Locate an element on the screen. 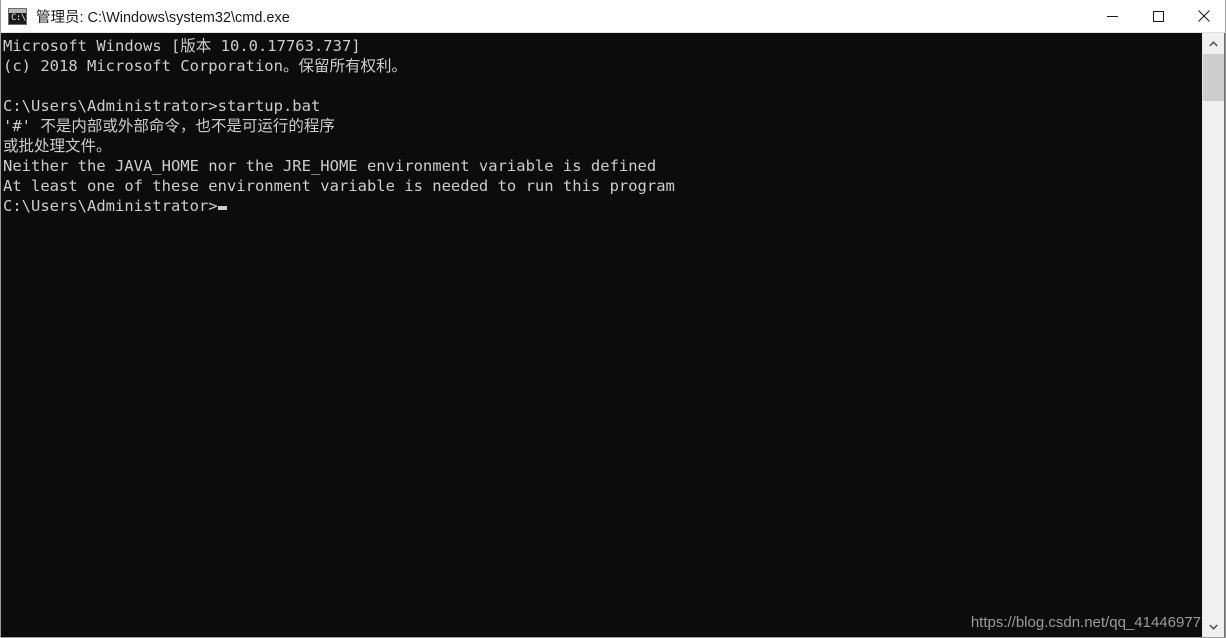 This screenshot has width=1226, height=638. watermark-text: https://blog.csdn.net/qq_41446977 is located at coordinates (1085, 622).